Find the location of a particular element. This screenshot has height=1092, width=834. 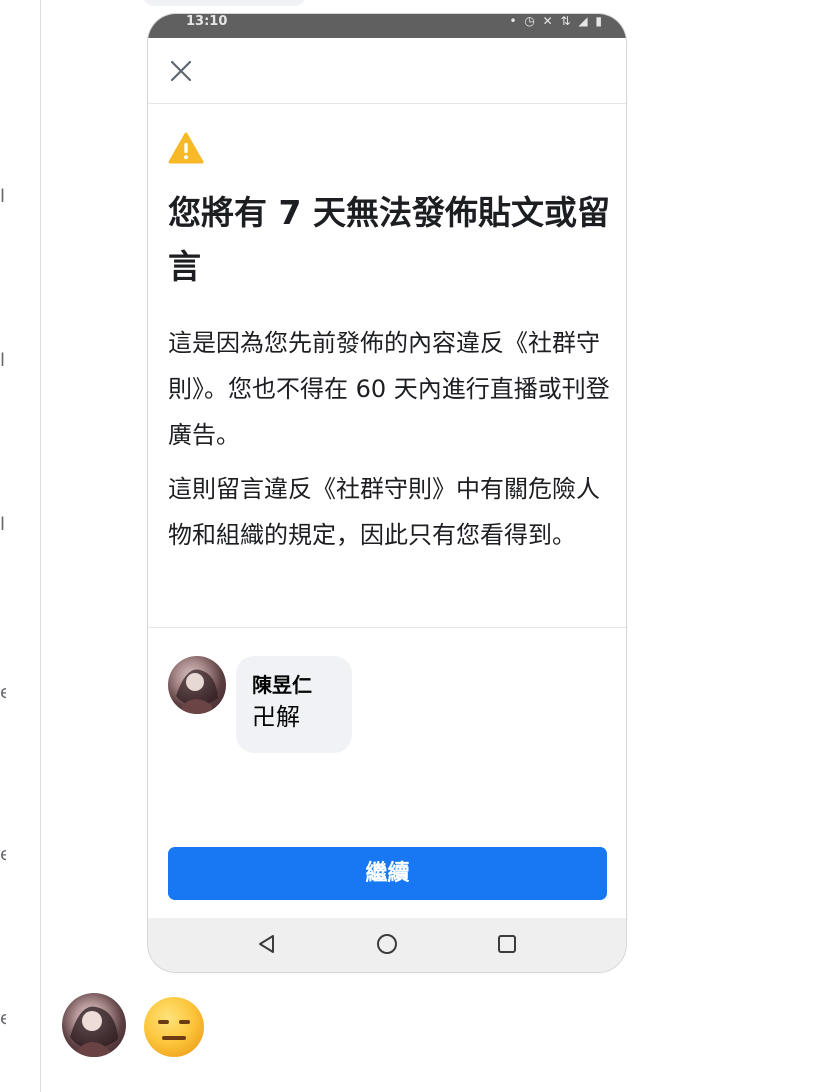

violation-explanation: 這則留言違反《社群守則》中有關危險人物和組織的規定，因此只有您看得到。 is located at coordinates (384, 512).